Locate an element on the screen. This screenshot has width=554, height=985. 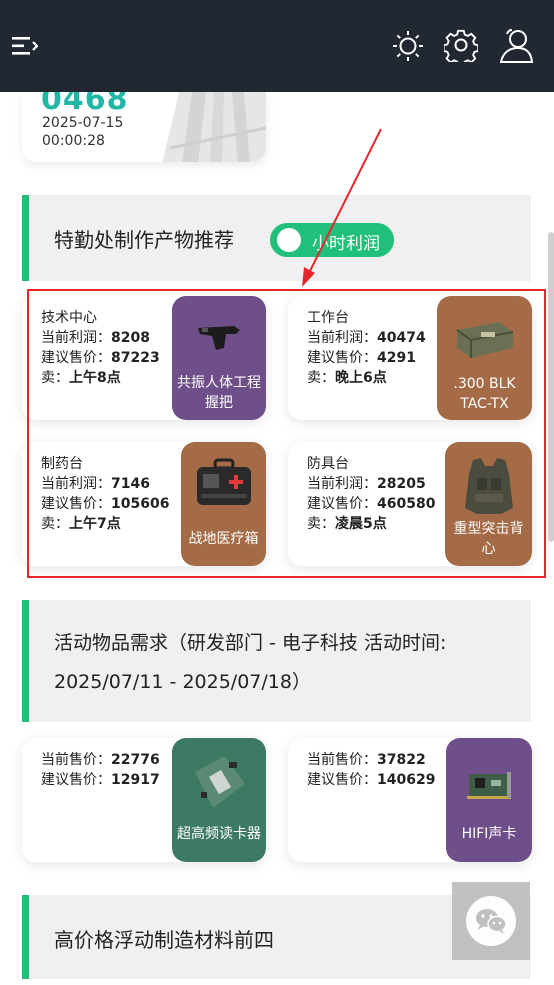
gear-icon is located at coordinates (461, 45).